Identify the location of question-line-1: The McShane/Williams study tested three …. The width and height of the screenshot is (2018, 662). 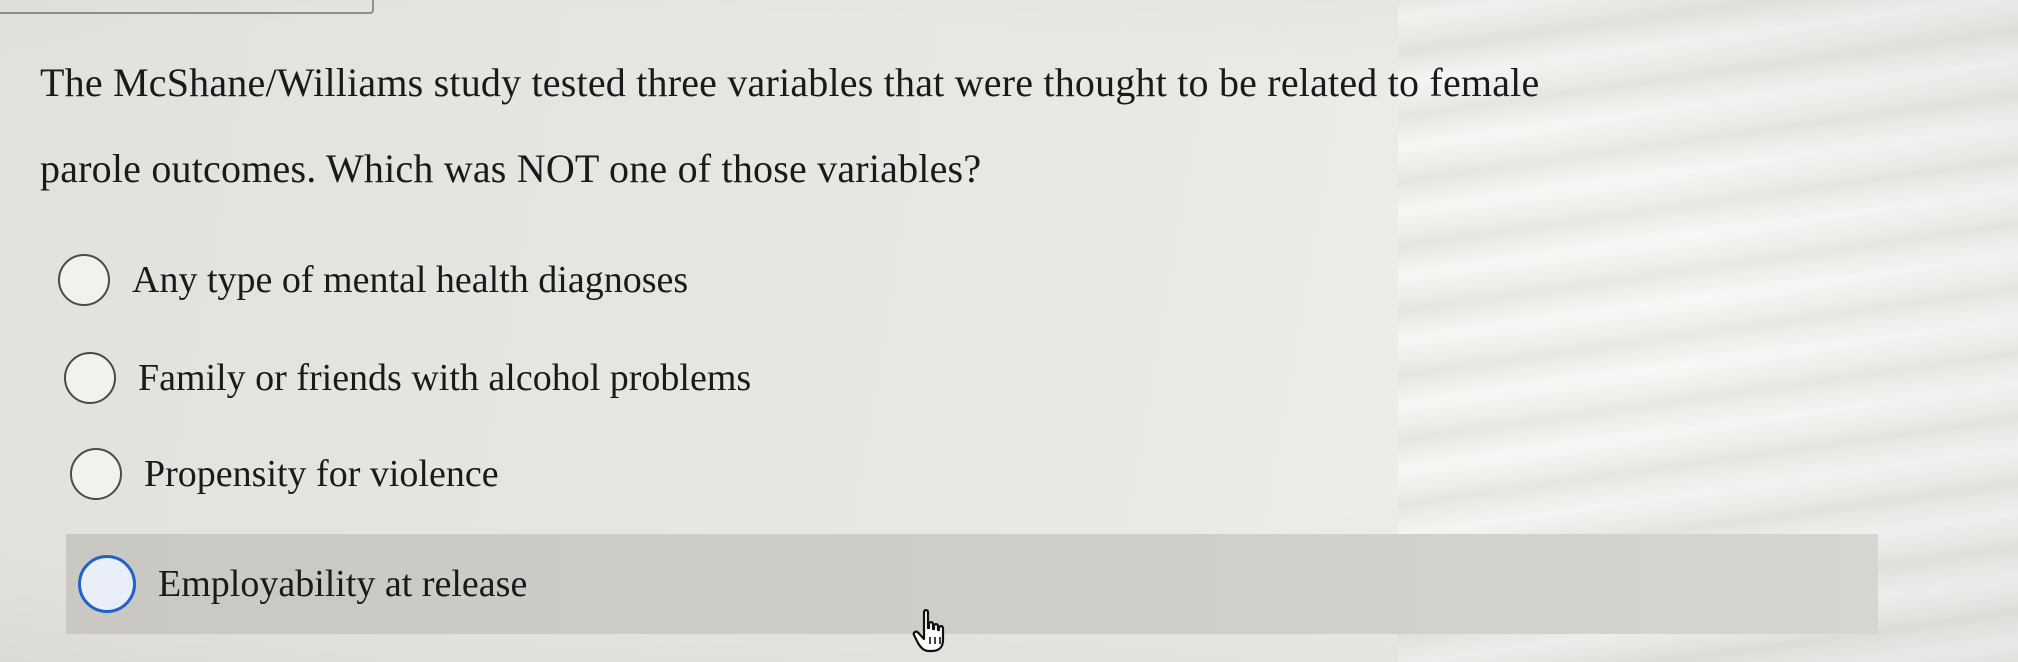
(790, 82).